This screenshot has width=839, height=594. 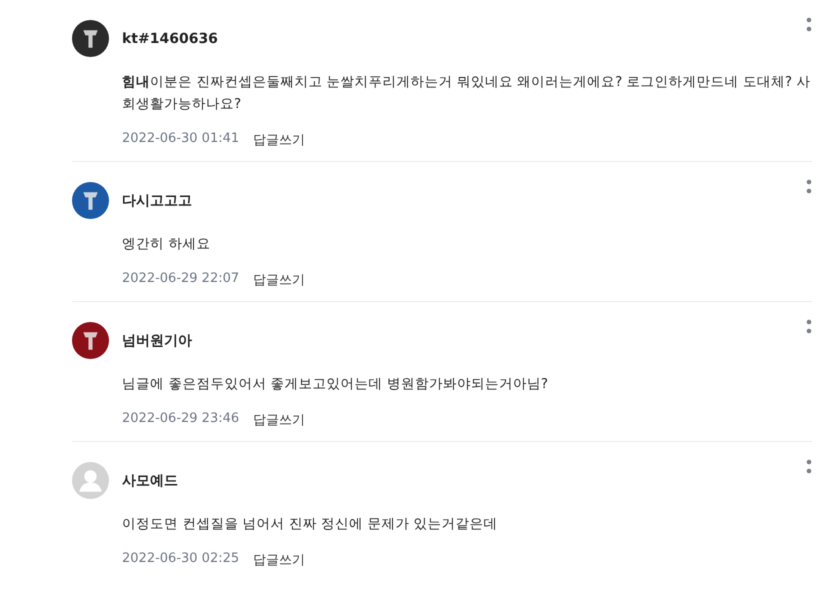 What do you see at coordinates (181, 559) in the screenshot?
I see `comment-date: 2022-06-30 02:25` at bounding box center [181, 559].